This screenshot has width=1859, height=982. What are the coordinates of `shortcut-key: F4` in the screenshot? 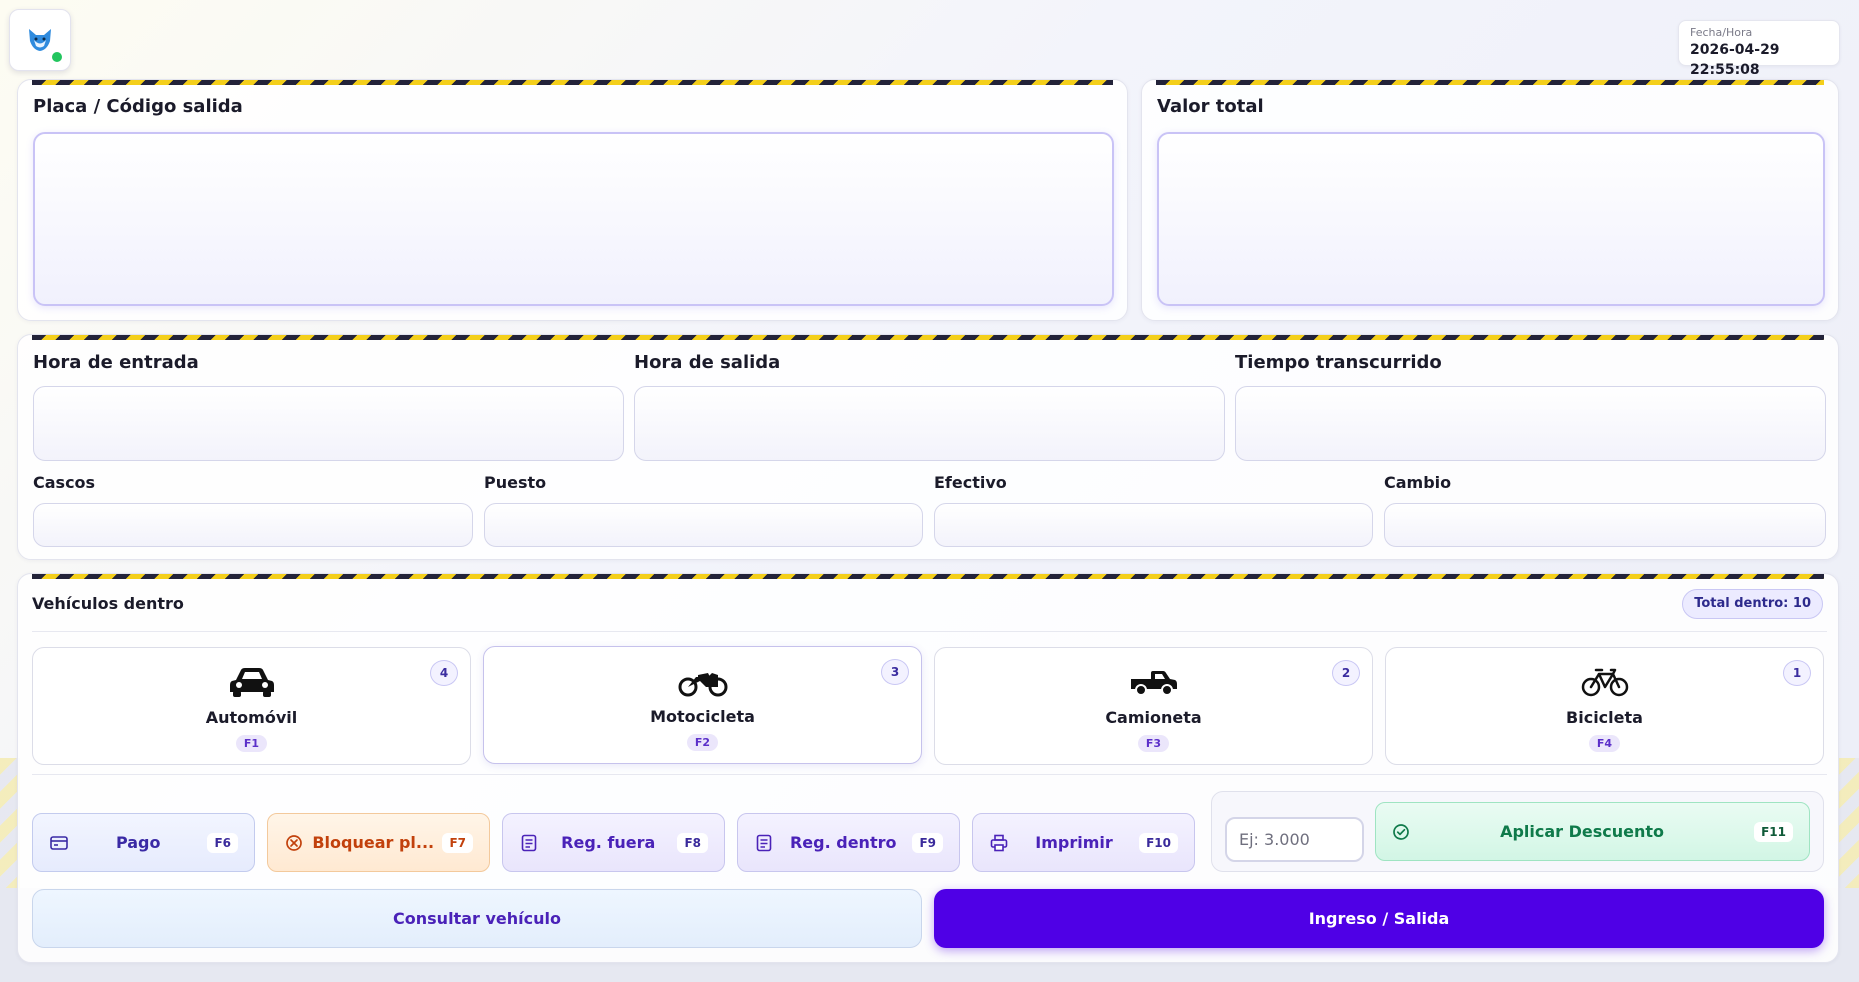 It's located at (1604, 743).